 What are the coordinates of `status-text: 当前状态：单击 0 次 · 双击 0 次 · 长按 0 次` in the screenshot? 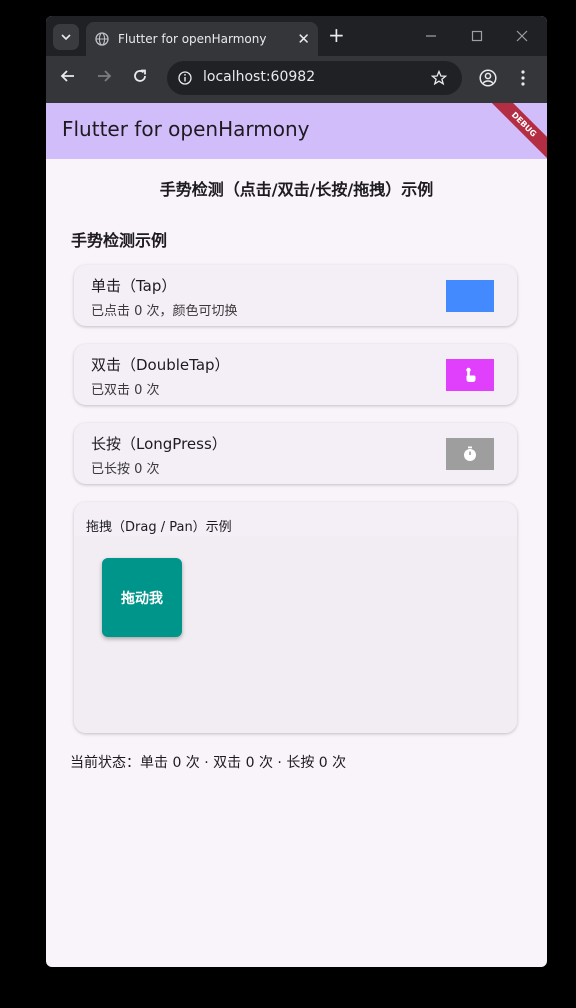 It's located at (208, 763).